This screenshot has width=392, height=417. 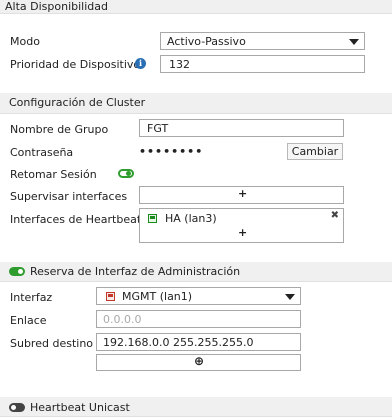 I want to click on unicast-toggle, so click(x=17, y=407).